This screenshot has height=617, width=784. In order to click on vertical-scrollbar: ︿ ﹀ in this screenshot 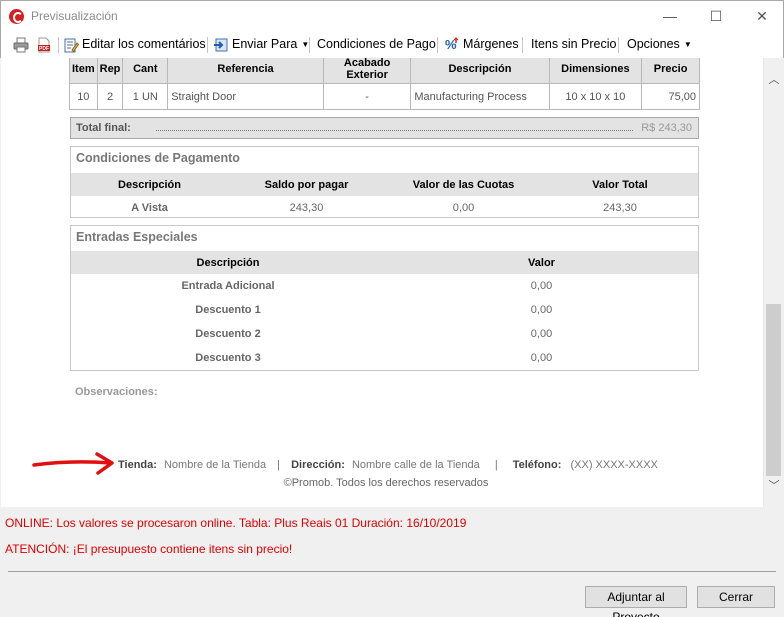, I will do `click(773, 282)`.